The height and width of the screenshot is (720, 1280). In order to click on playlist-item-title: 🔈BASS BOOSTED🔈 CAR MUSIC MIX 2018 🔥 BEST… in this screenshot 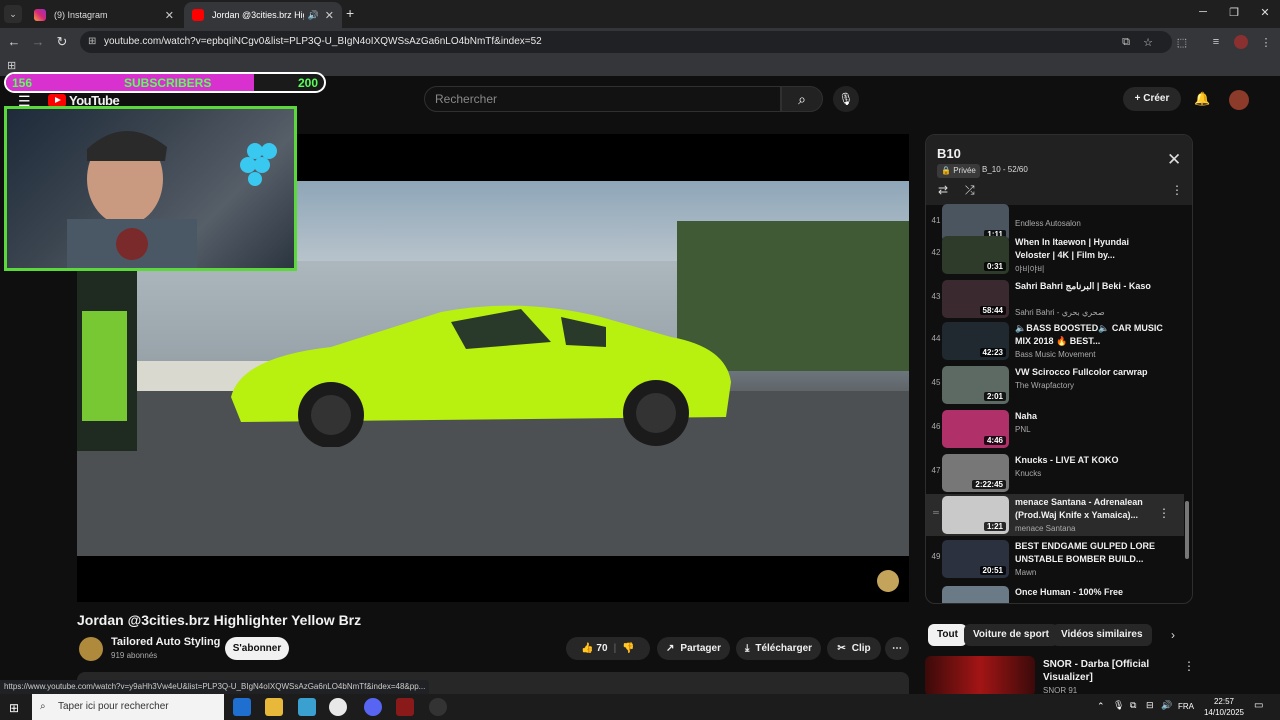, I will do `click(1090, 335)`.